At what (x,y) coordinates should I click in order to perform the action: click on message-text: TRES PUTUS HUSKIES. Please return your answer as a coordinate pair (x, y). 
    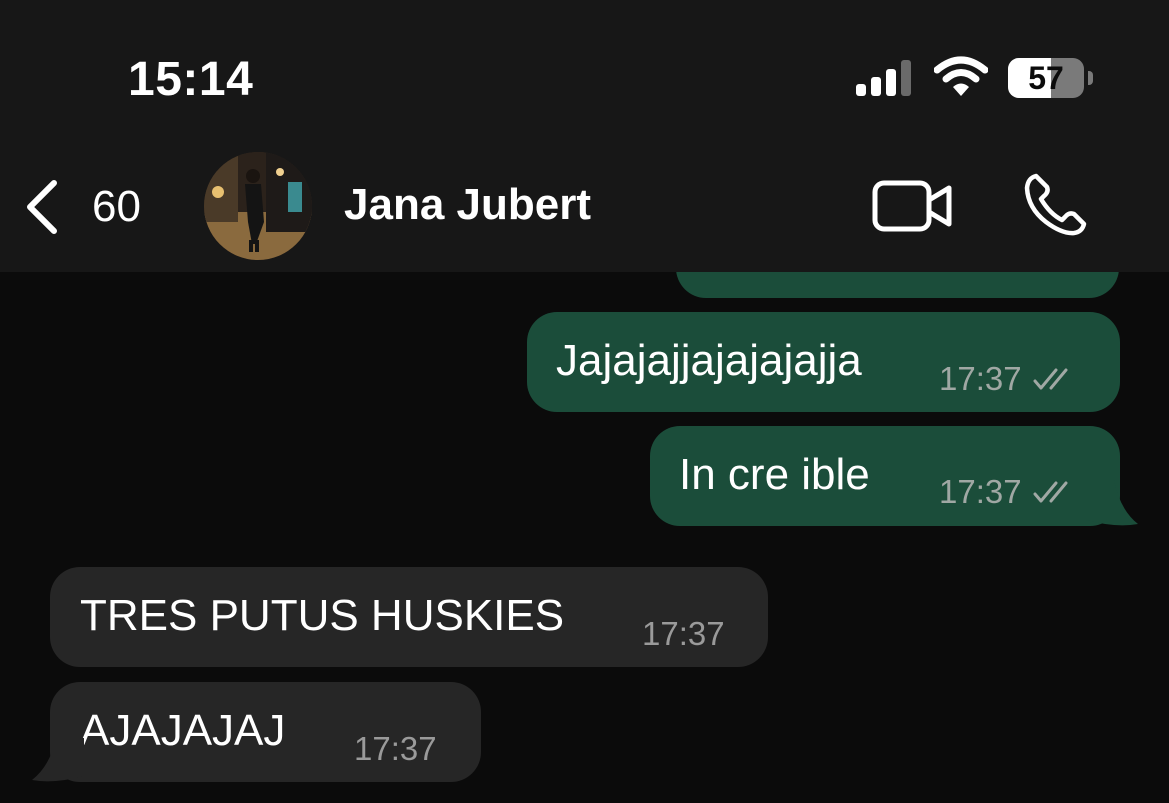
    Looking at the image, I should click on (322, 615).